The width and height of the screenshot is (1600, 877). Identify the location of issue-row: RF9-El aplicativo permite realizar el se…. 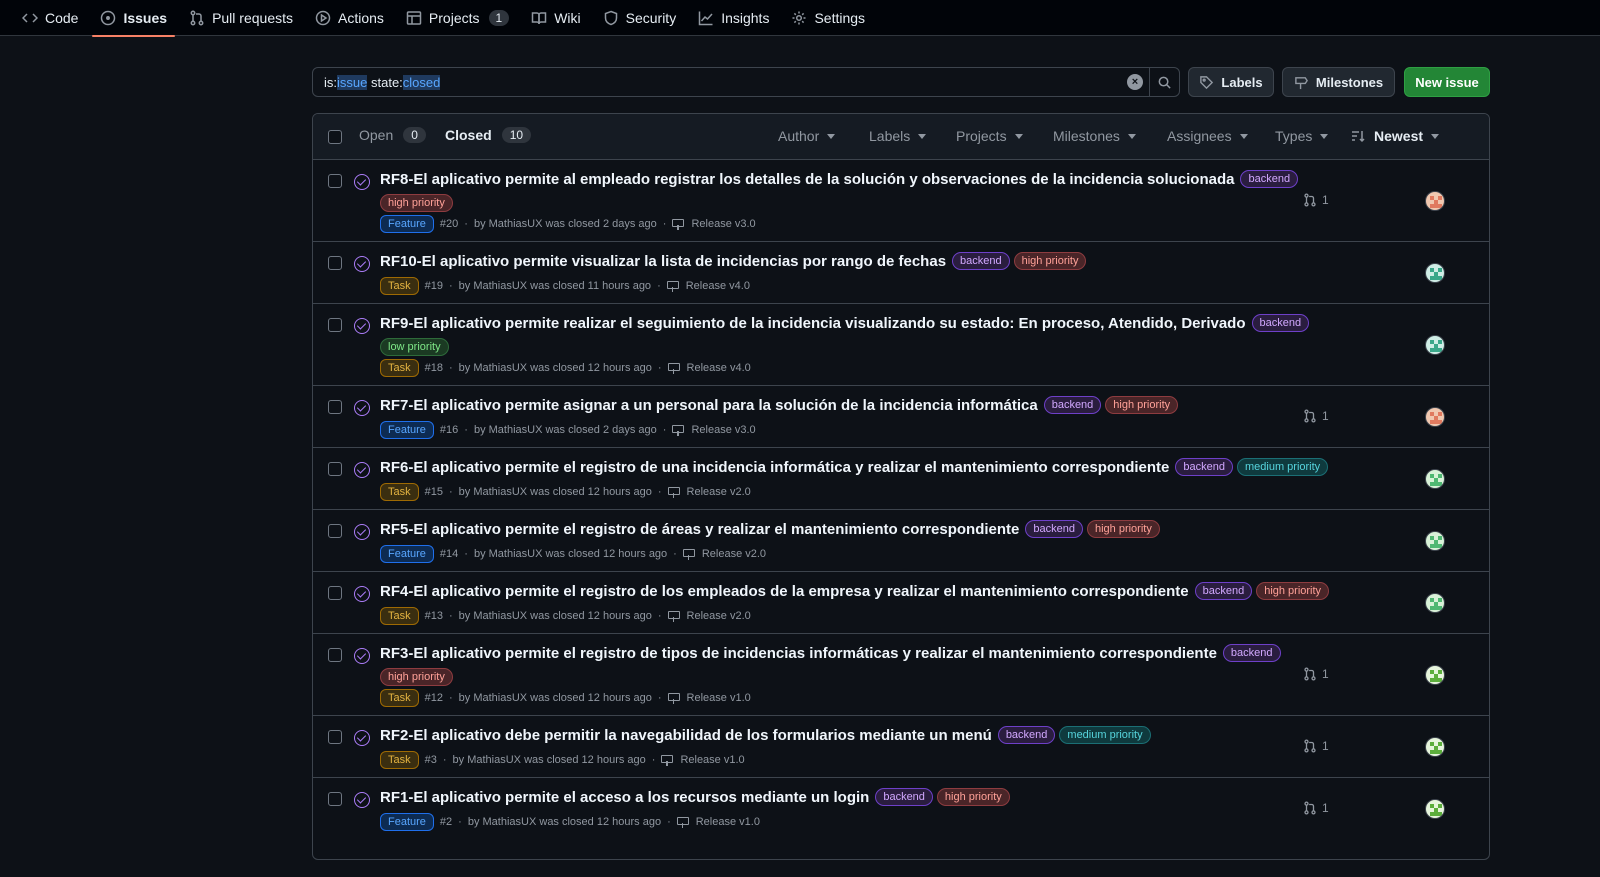
(901, 345).